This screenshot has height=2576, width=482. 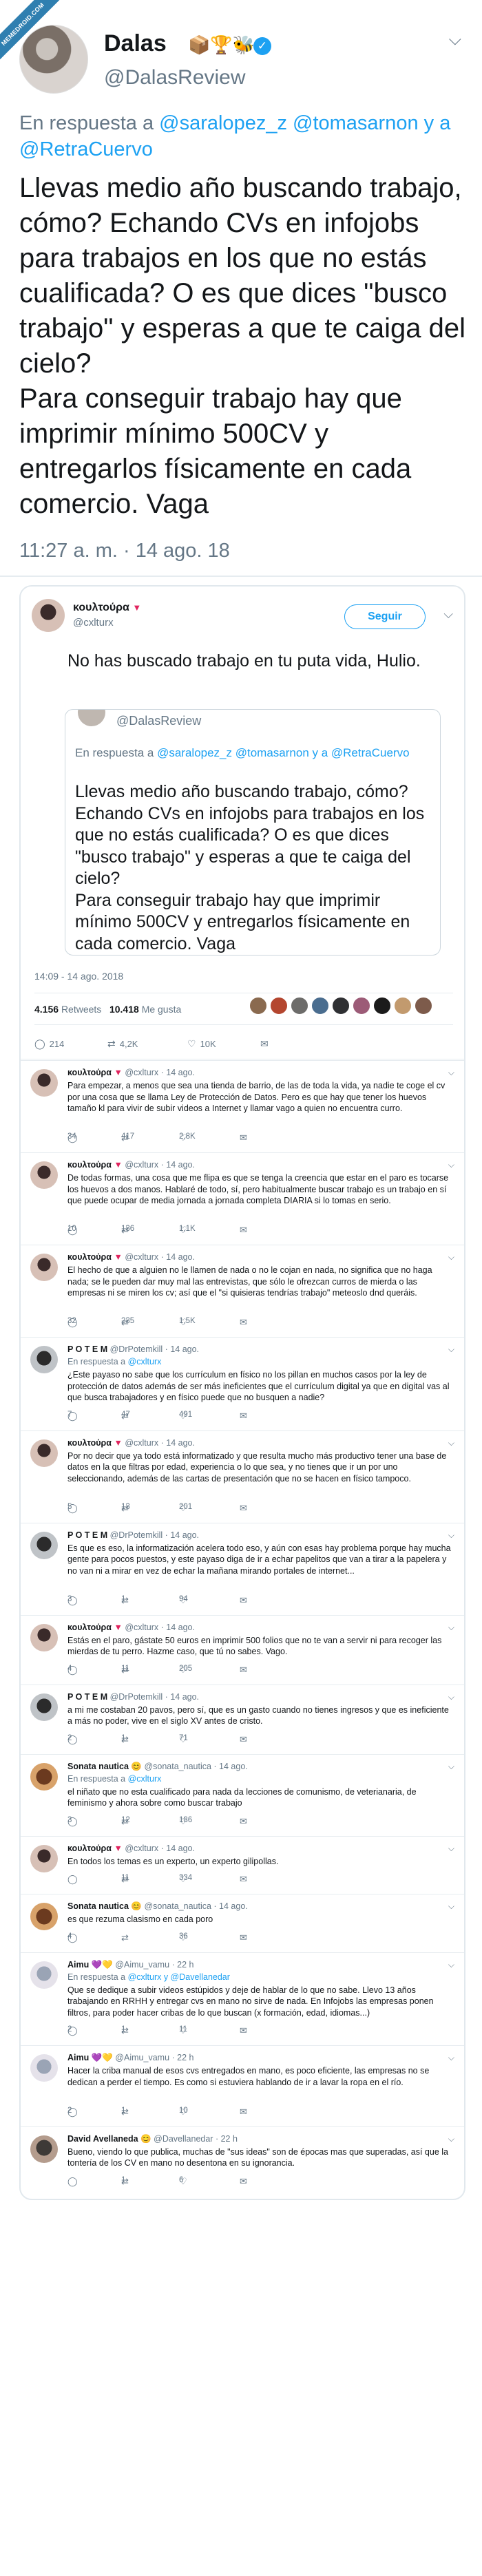 I want to click on reply-handles-link: @cxlturx y @Davellanedar, so click(x=179, y=1977).